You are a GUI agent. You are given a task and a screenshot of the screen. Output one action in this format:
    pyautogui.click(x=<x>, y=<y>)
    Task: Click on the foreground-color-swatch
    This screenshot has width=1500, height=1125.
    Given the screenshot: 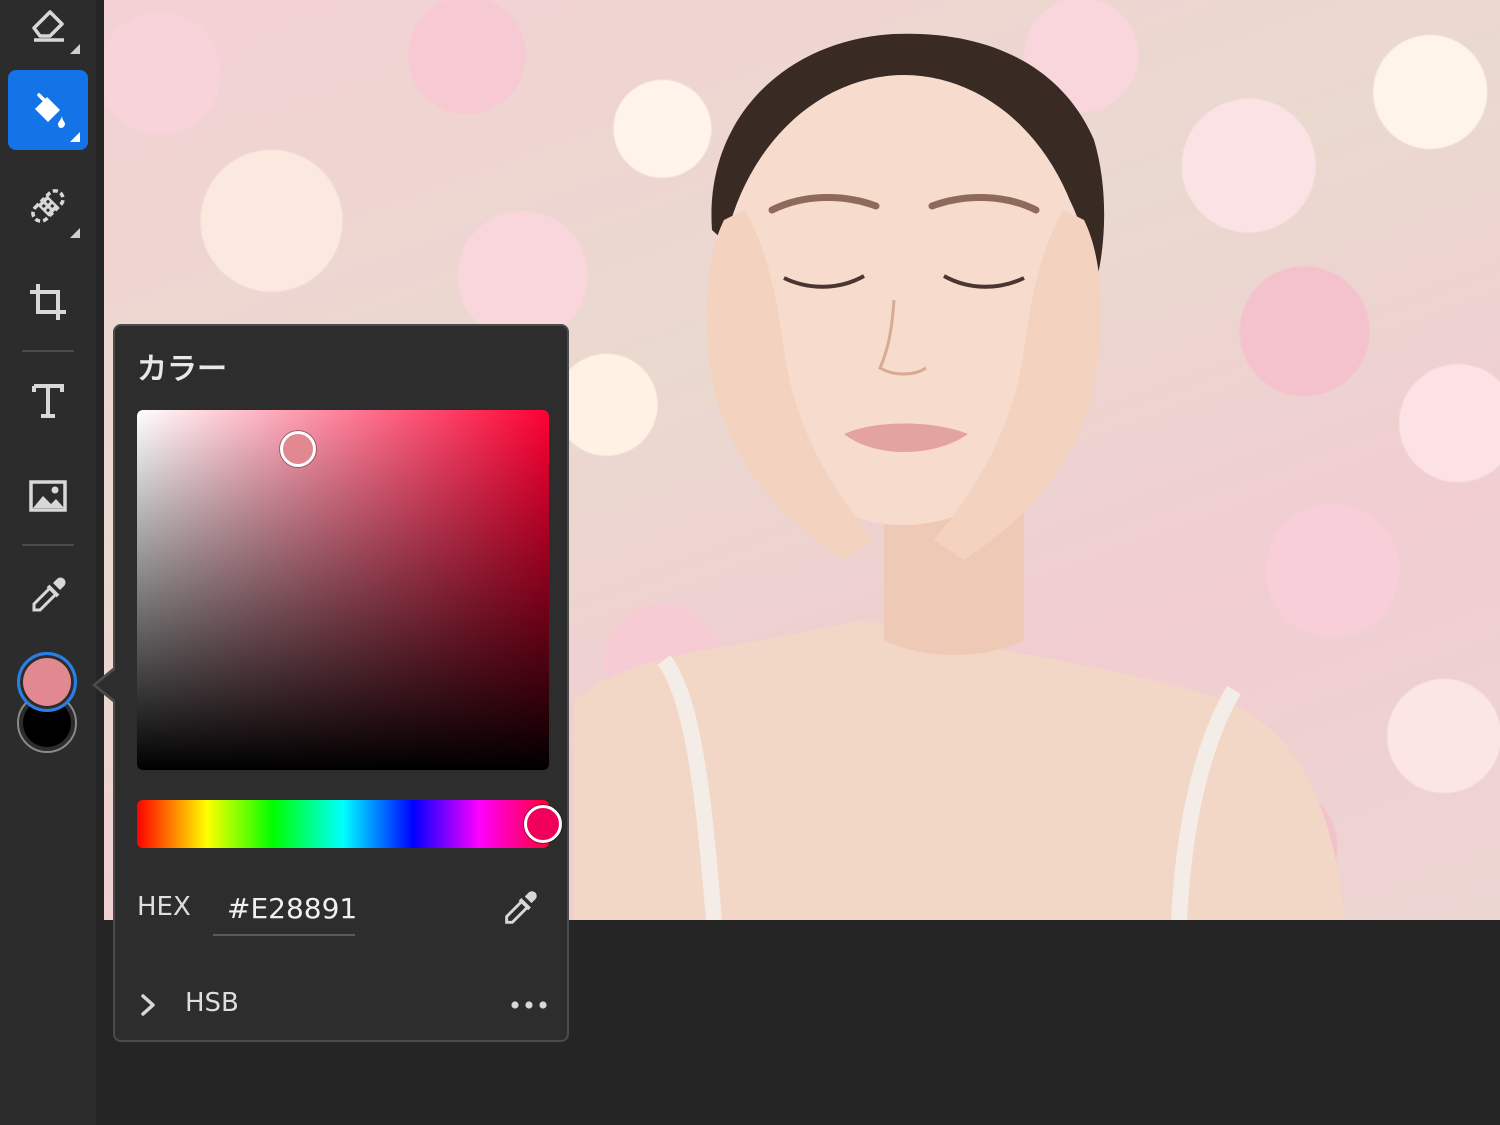 What is the action you would take?
    pyautogui.click(x=47, y=682)
    